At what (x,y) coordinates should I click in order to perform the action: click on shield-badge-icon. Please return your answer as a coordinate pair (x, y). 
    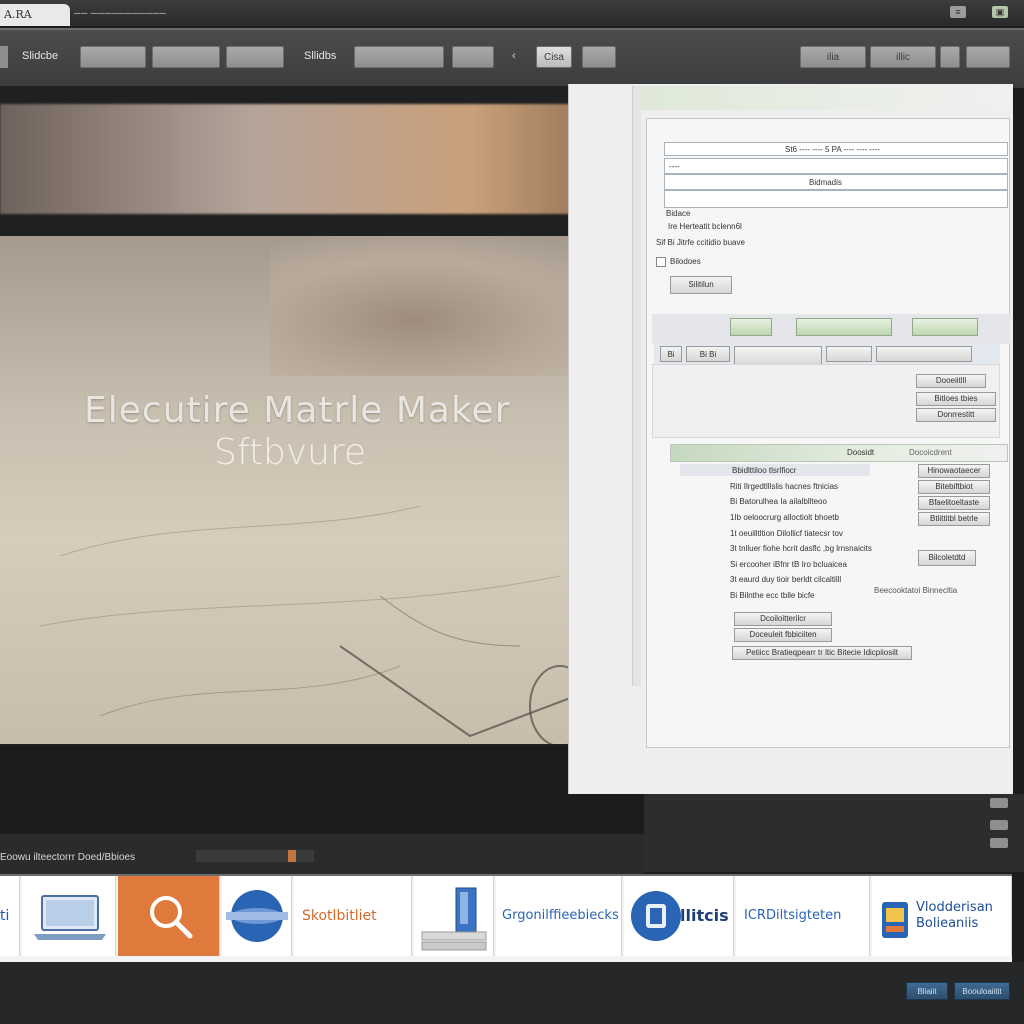
    Looking at the image, I should click on (656, 916).